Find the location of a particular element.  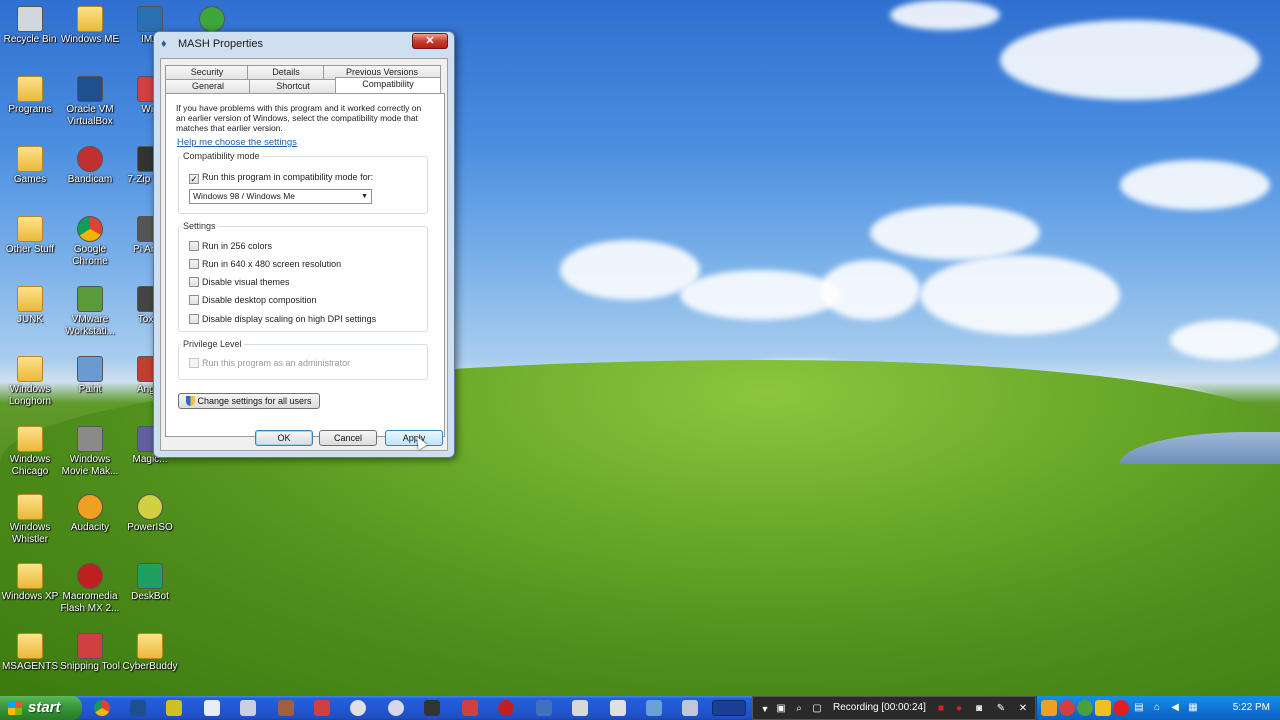

recycle-bin-icon is located at coordinates (30, 19).